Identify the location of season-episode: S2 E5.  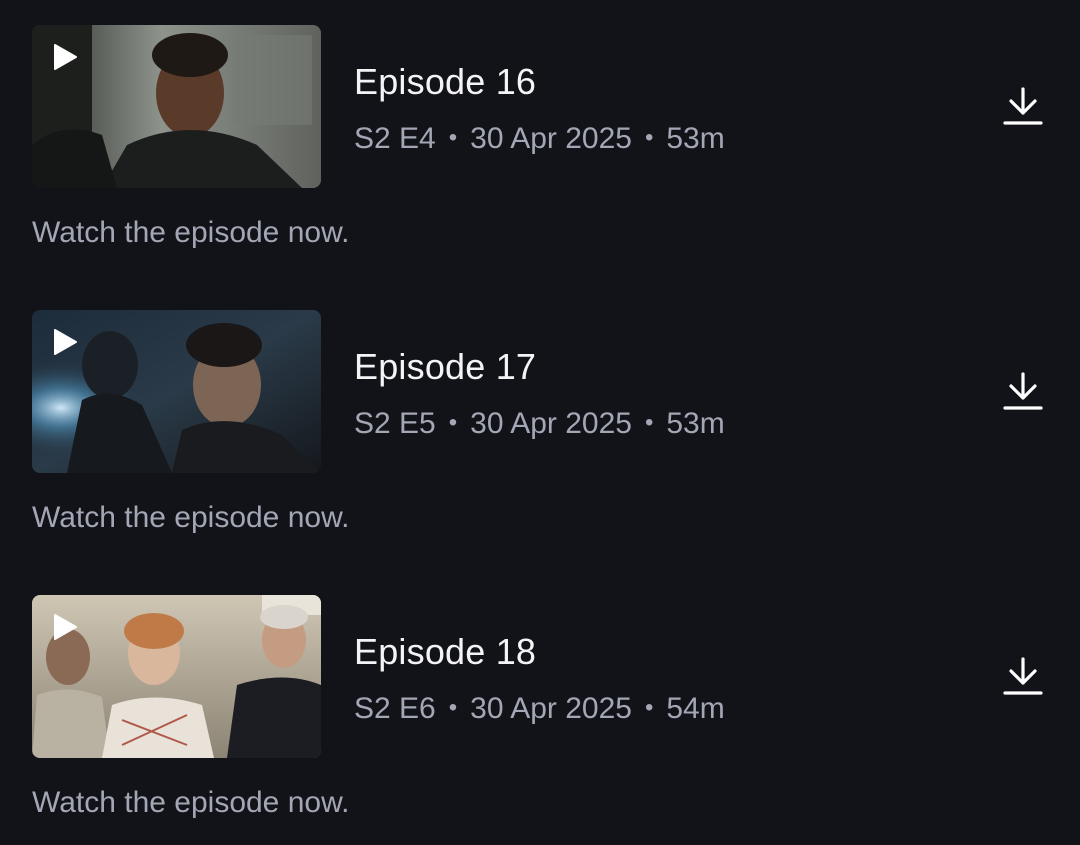
(395, 423).